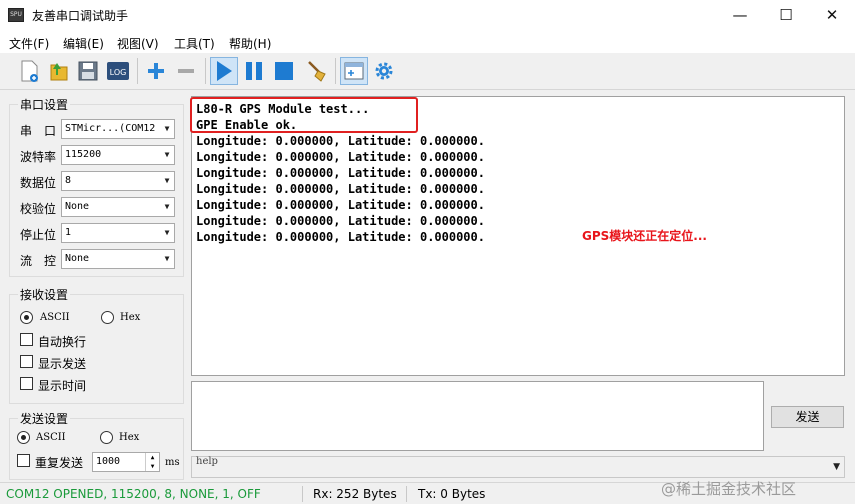 The height and width of the screenshot is (504, 855). Describe the element at coordinates (832, 15) in the screenshot. I see `close-button: ✕` at that location.